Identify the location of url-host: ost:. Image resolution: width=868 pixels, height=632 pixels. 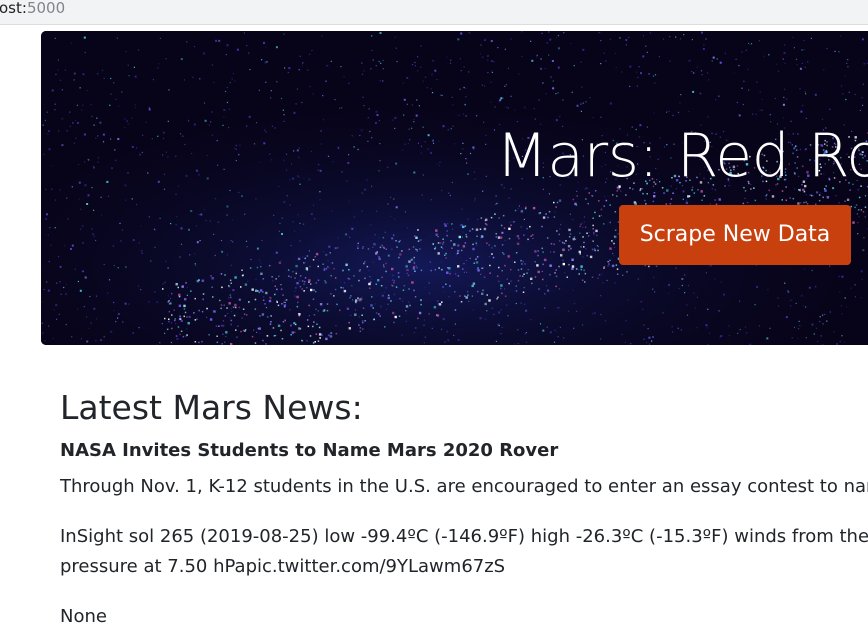
(13, 8).